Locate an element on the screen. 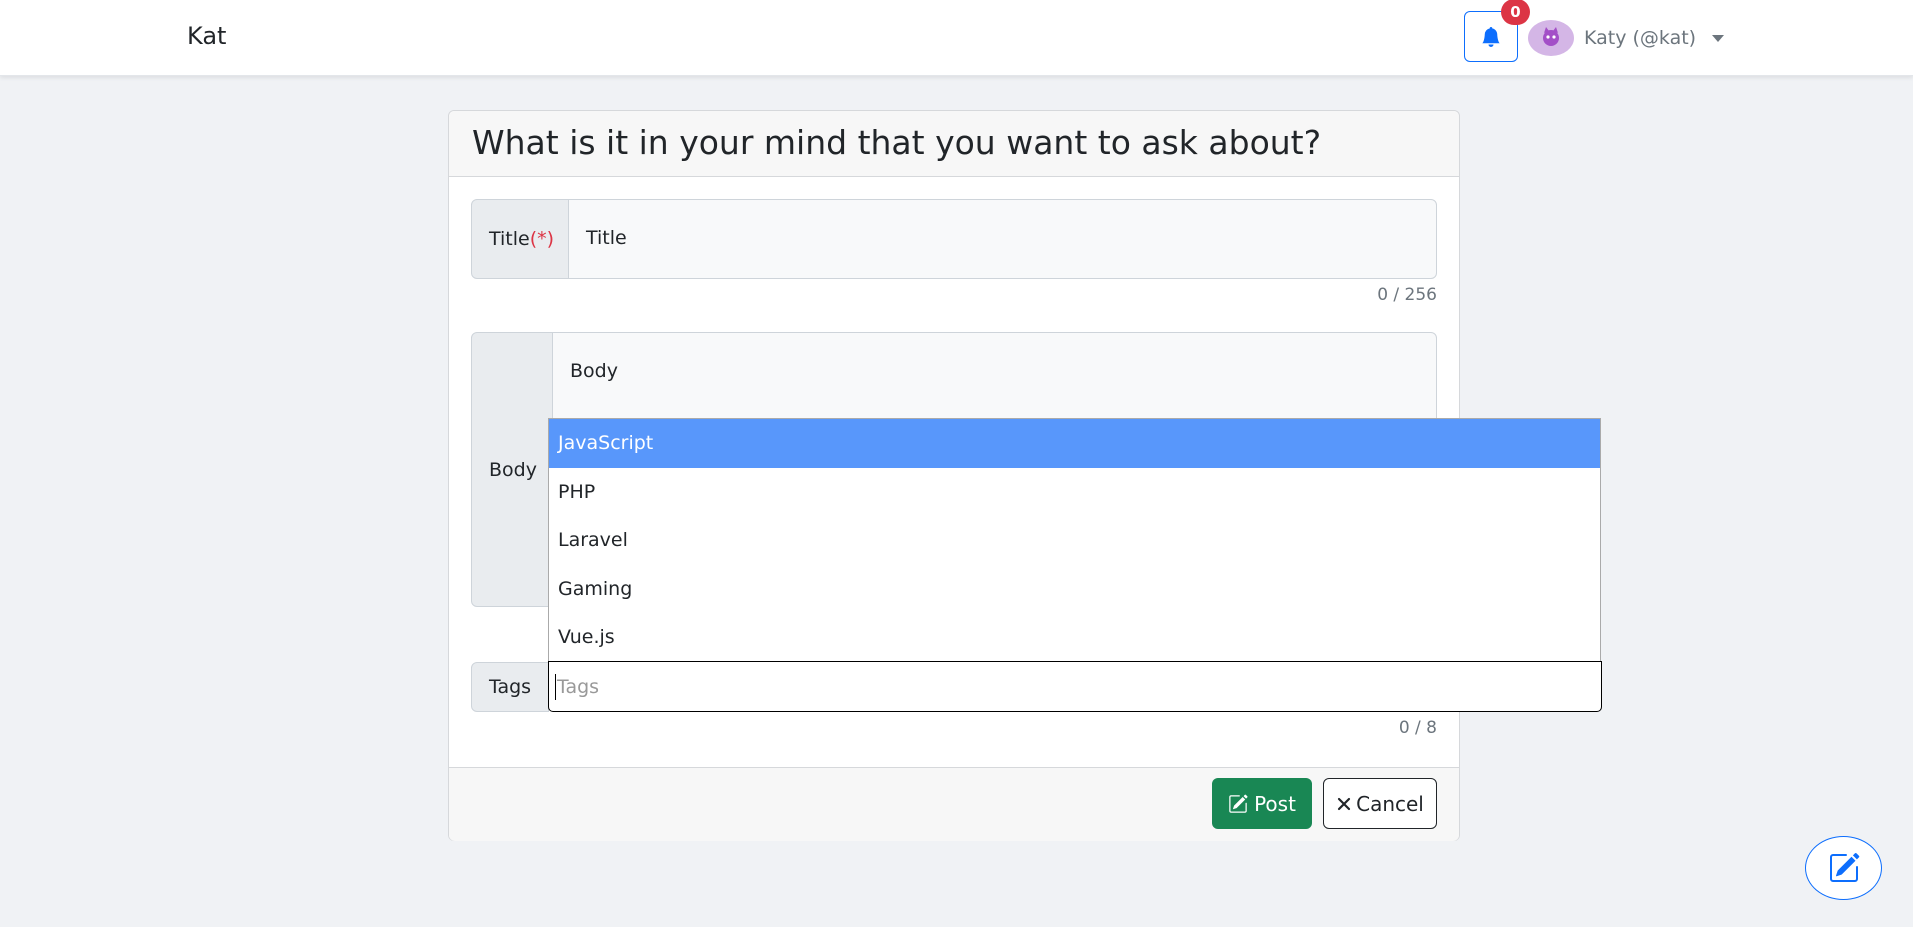 The width and height of the screenshot is (1913, 927). tags-placeholder: Tags is located at coordinates (578, 686).